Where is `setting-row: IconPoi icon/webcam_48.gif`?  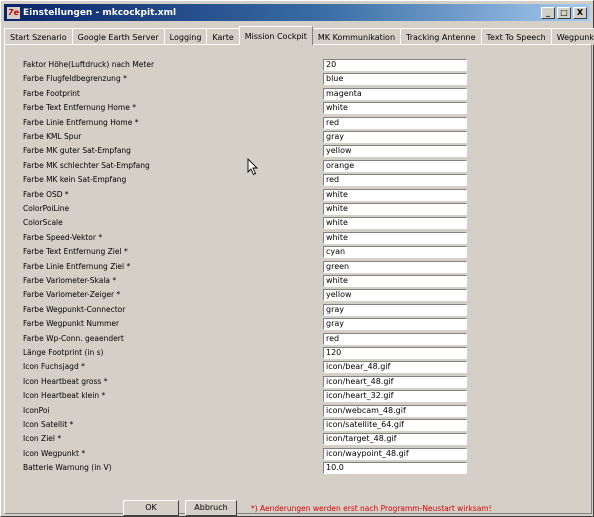
setting-row: IconPoi icon/webcam_48.gif is located at coordinates (298, 411).